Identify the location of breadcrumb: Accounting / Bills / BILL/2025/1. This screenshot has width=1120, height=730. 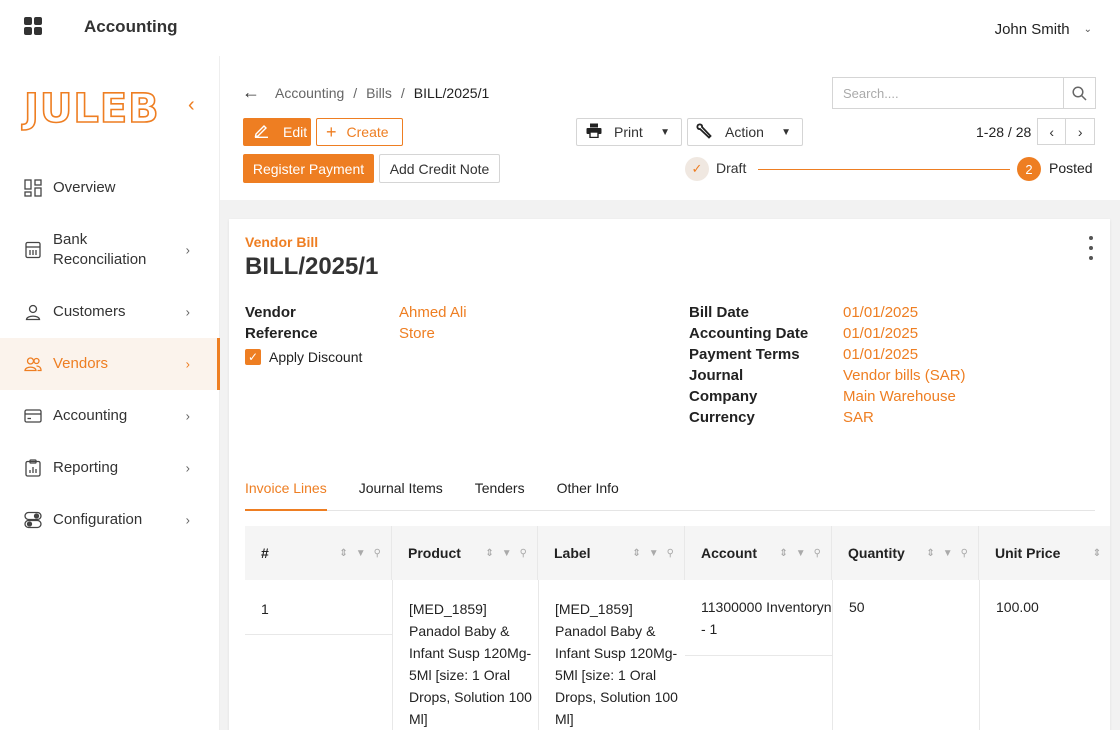
(382, 93).